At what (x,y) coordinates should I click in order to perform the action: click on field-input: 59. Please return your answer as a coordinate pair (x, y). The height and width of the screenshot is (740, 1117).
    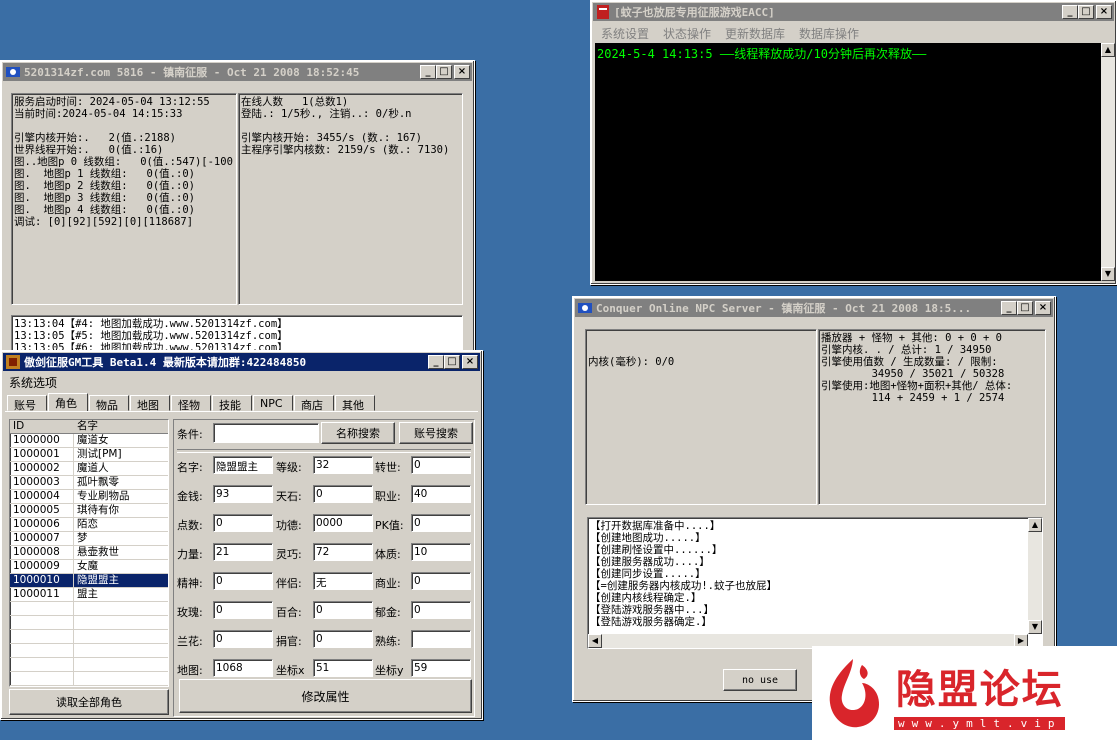
    Looking at the image, I should click on (441, 668).